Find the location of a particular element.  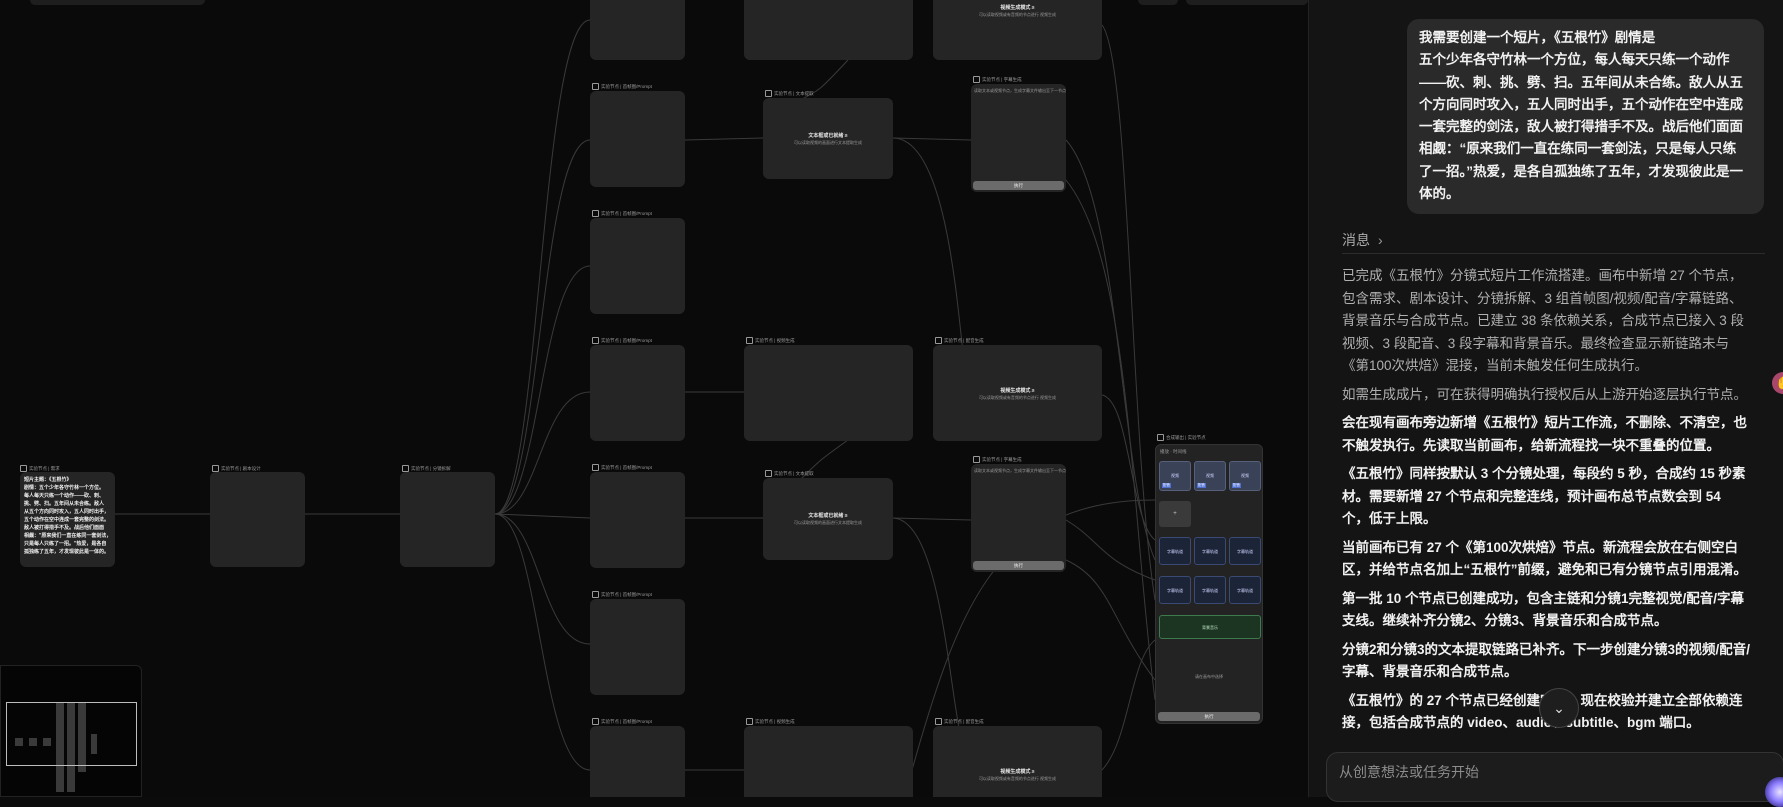

composite-run-button: 执行 is located at coordinates (1209, 716).